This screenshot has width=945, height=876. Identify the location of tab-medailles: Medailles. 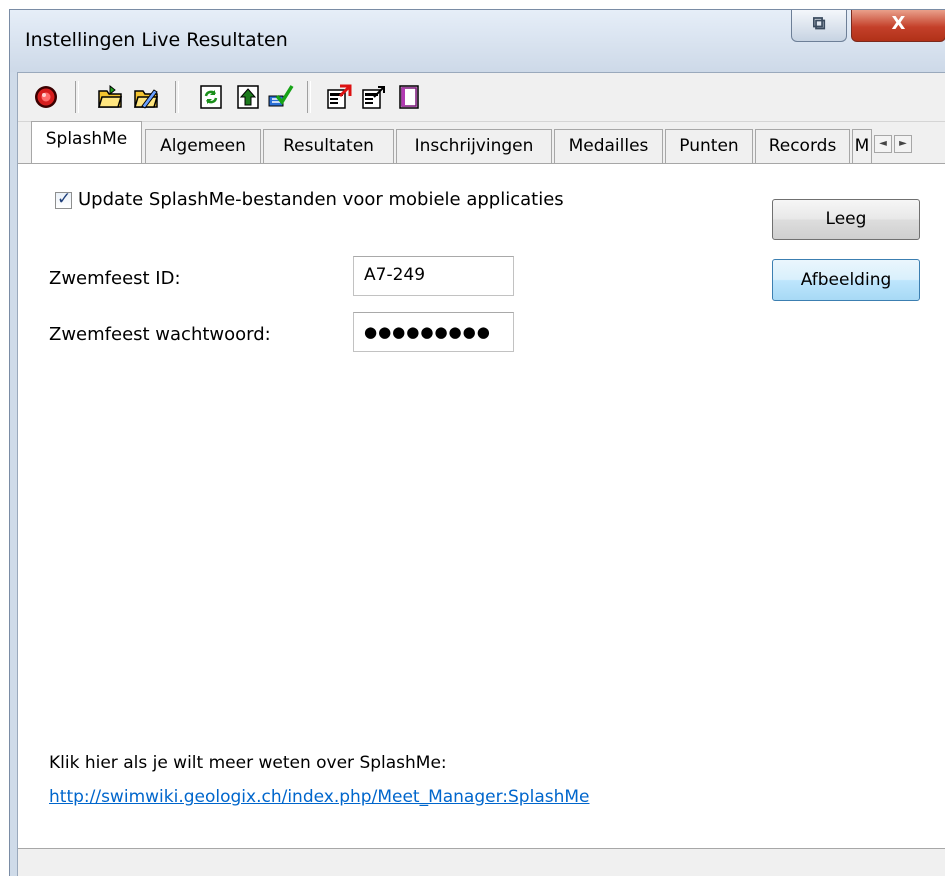
(608, 146).